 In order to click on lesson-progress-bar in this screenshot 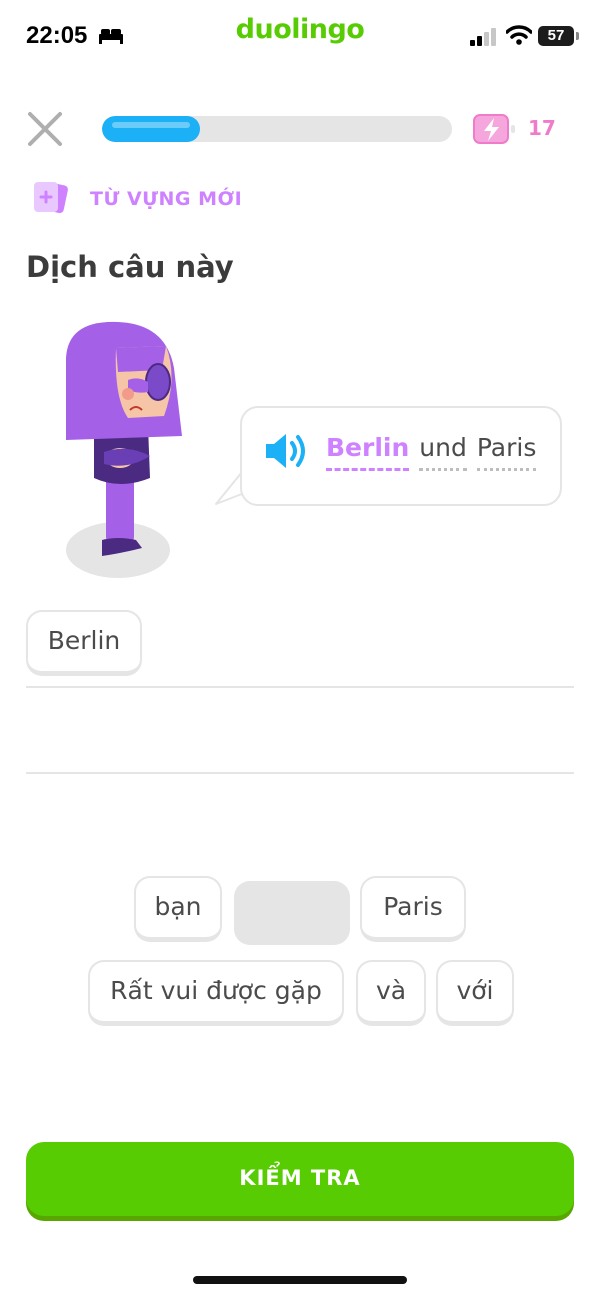, I will do `click(277, 129)`.